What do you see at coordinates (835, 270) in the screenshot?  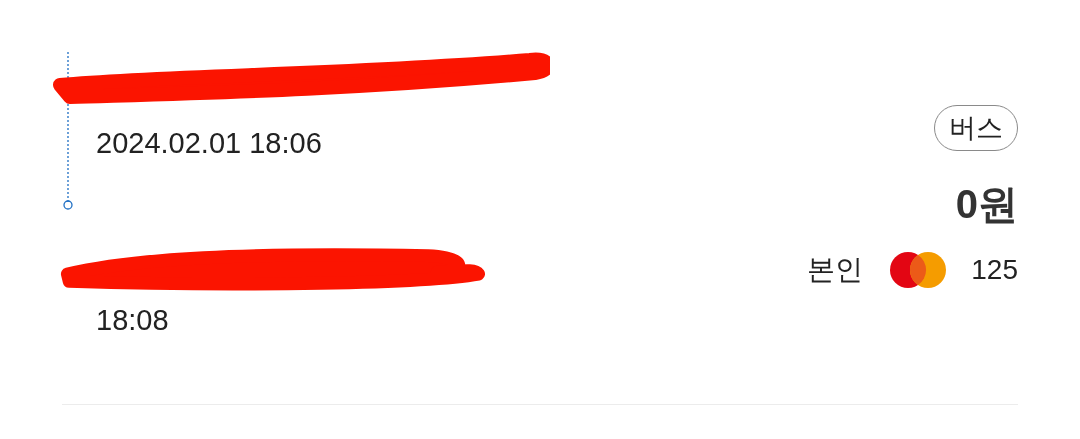 I see `payer-label: 본인` at bounding box center [835, 270].